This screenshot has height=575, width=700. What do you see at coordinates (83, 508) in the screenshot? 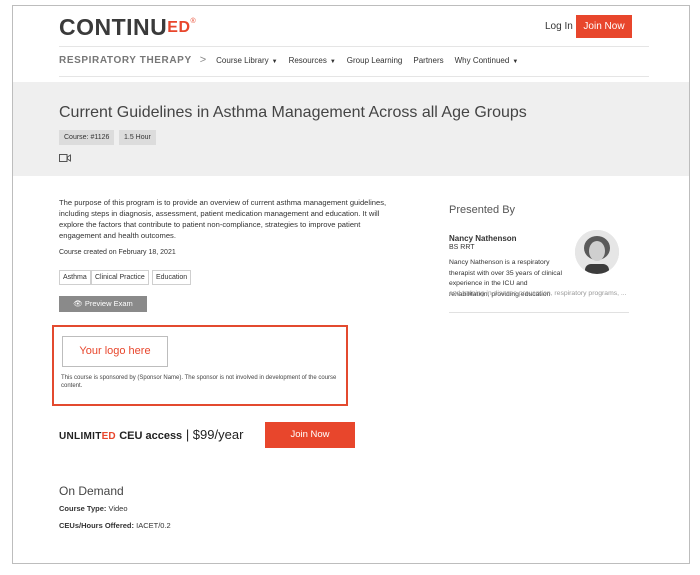
I see `course-type-label: Course Type:` at bounding box center [83, 508].